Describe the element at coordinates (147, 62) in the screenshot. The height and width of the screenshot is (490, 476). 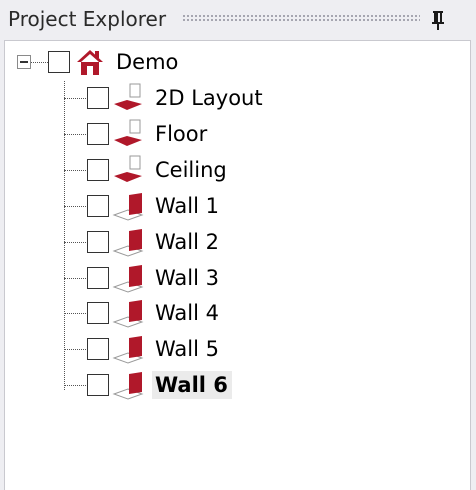
I see `tree-node-label: Demo` at that location.